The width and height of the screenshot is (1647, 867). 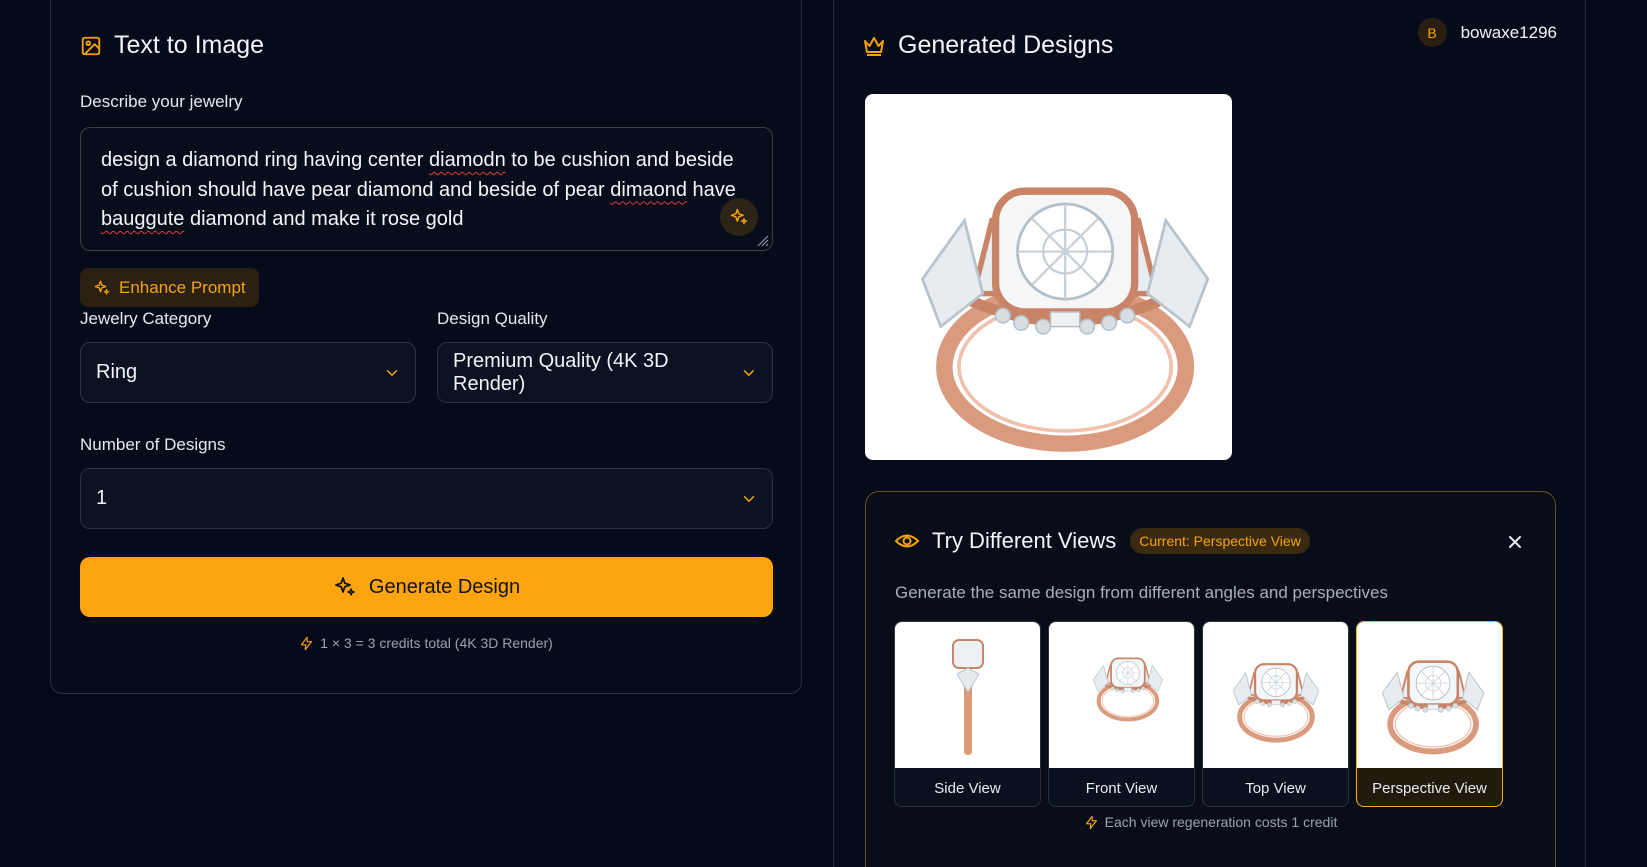 I want to click on credits-note: 1 × 3 = 3 credits total (4K 3D Render), so click(x=426, y=643).